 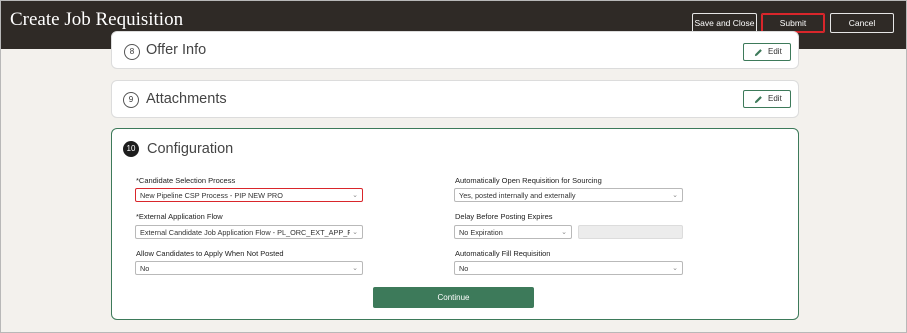 What do you see at coordinates (568, 195) in the screenshot?
I see `auto-open-requisition-select: Yes, posted internally and externally ⌄` at bounding box center [568, 195].